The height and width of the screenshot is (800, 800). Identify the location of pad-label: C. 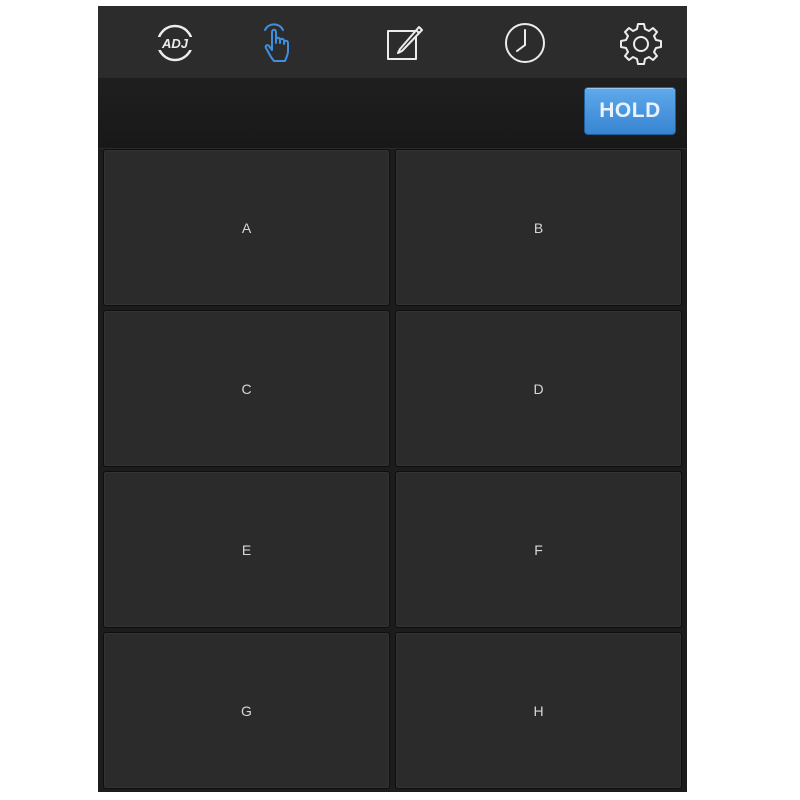
(246, 388).